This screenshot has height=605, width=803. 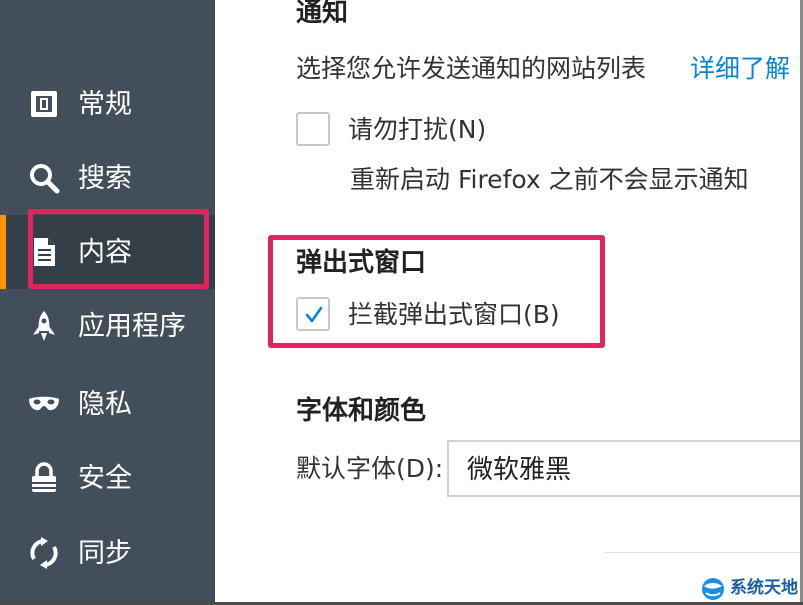 I want to click on sidebar-item-general: 常规, so click(x=107, y=104).